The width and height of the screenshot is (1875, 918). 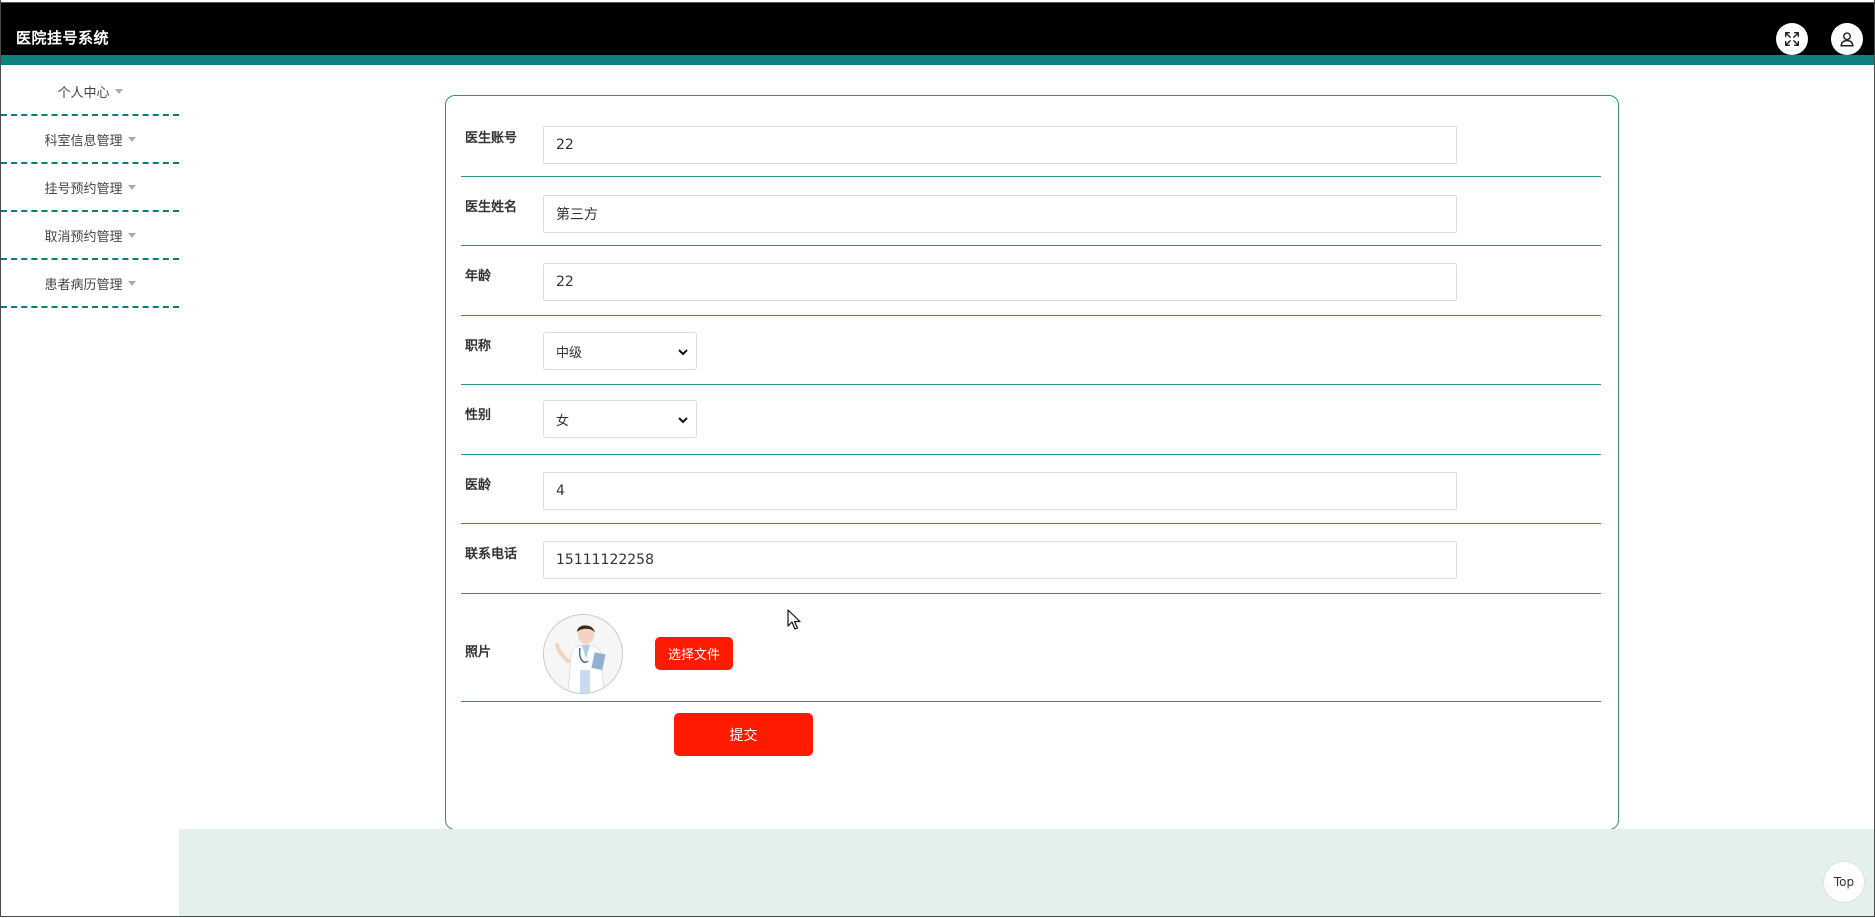 What do you see at coordinates (1031, 350) in the screenshot?
I see `form-row-title: 职称 中级` at bounding box center [1031, 350].